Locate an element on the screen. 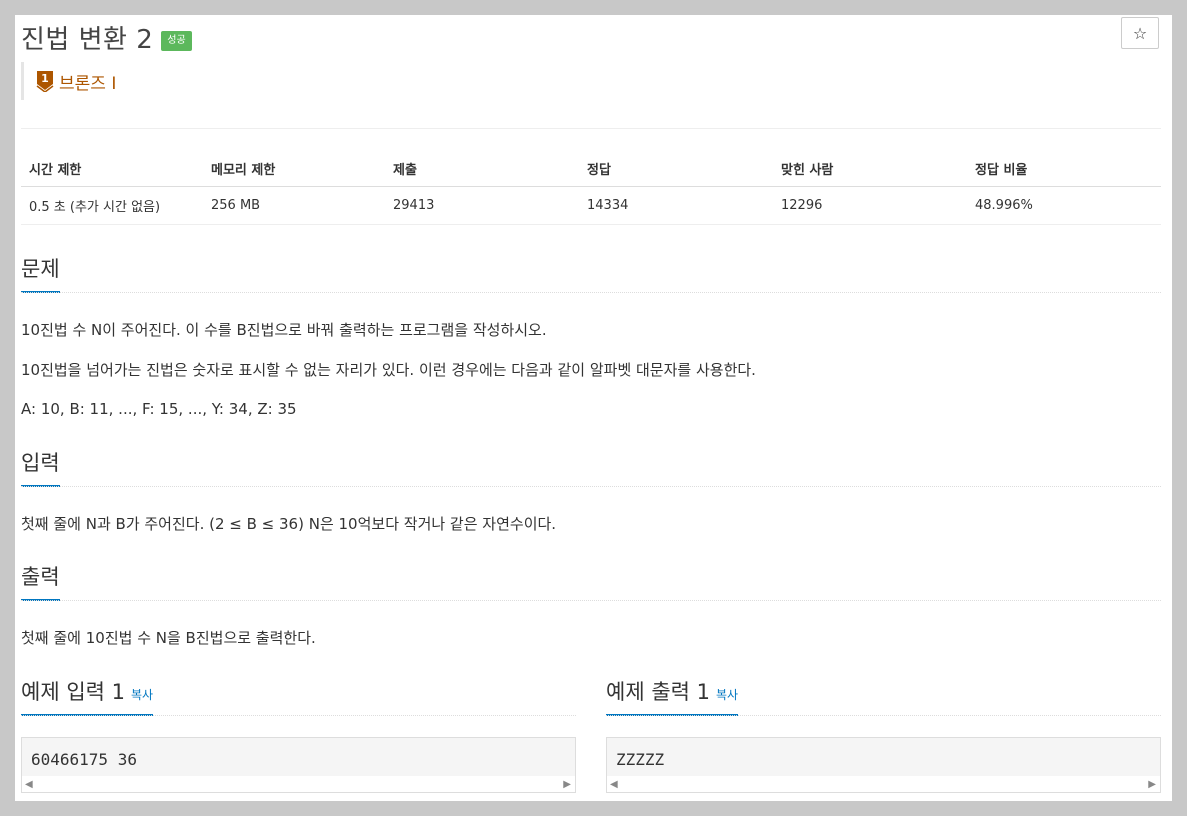 This screenshot has height=816, width=1187. header-accepted: 정답 is located at coordinates (676, 169).